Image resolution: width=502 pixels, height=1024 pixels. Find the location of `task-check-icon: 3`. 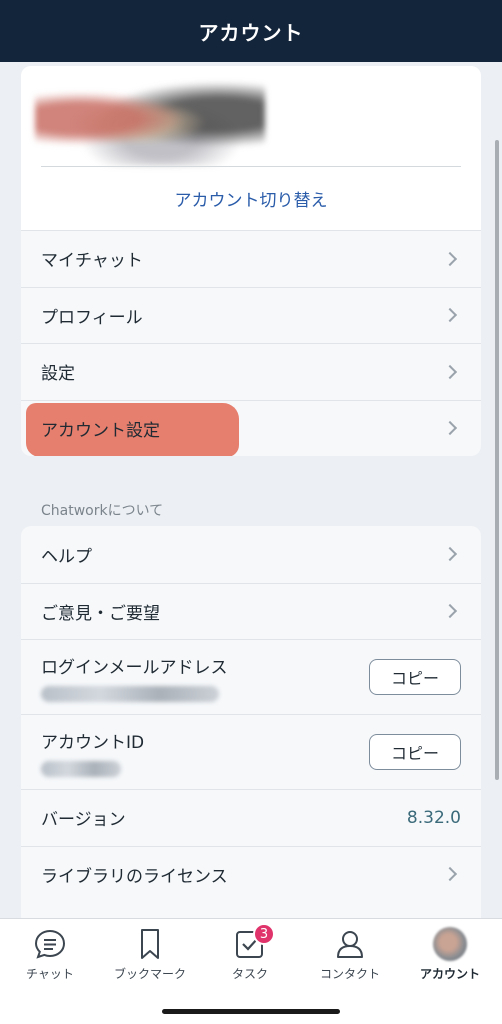

task-check-icon: 3 is located at coordinates (254, 942).